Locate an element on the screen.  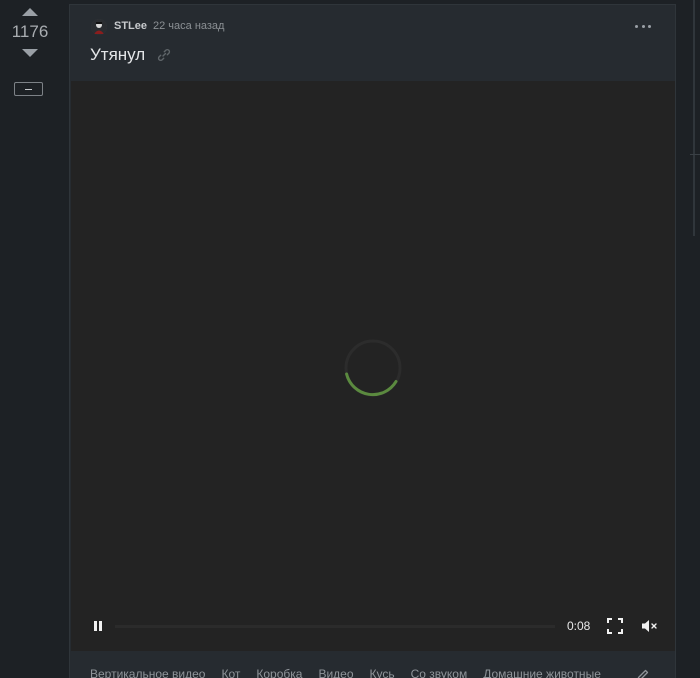
author-name: STLee is located at coordinates (130, 26).